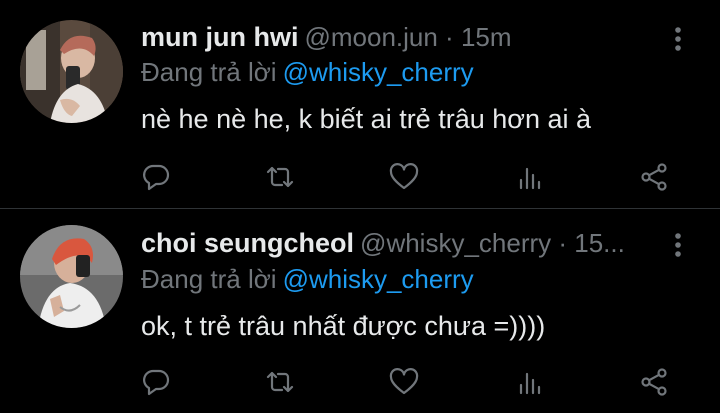  I want to click on display-name: choi seungcheol, so click(247, 243).